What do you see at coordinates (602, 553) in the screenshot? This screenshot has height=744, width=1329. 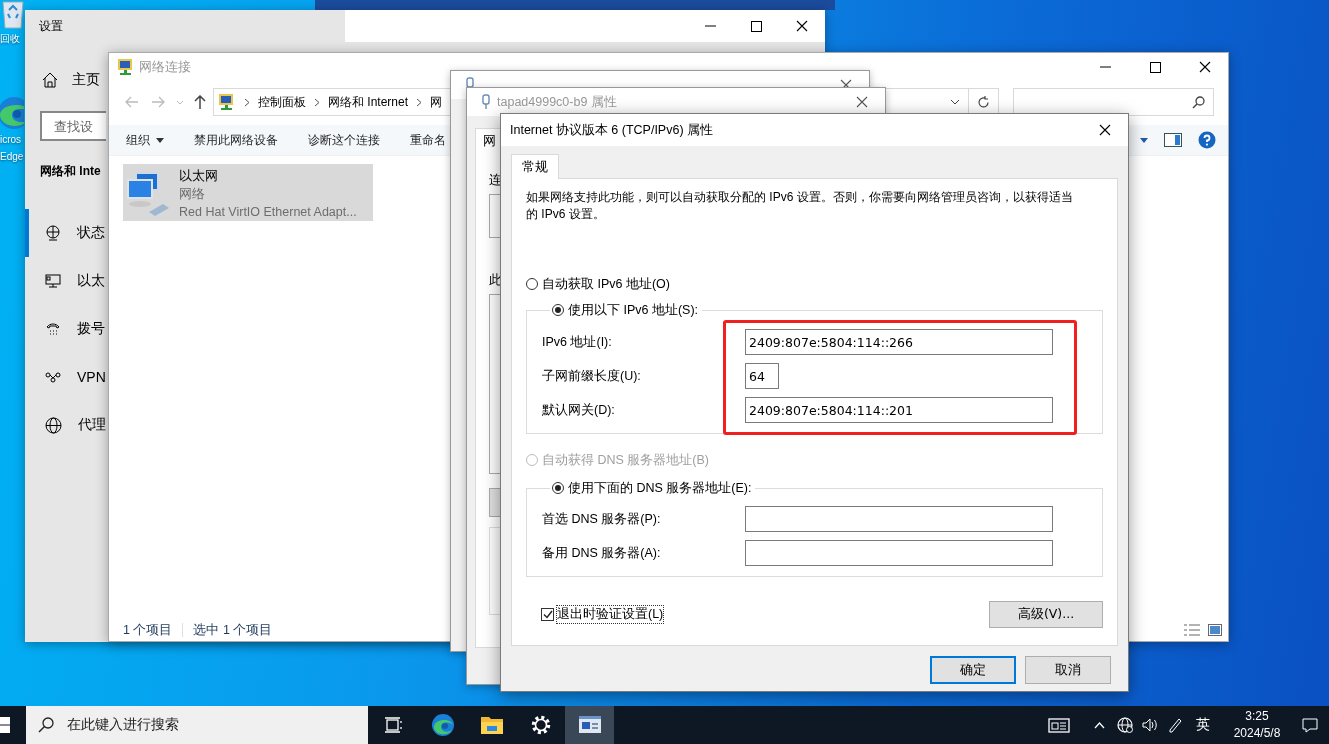 I see `field-label: 备用 DNS 服务器(A):` at bounding box center [602, 553].